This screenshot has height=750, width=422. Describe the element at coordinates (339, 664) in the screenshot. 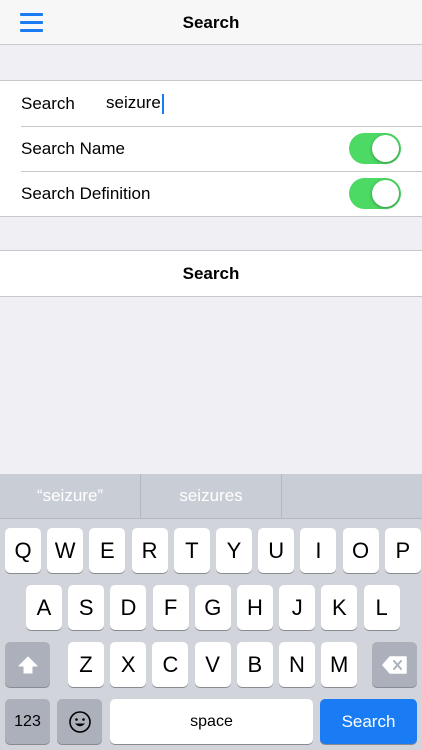

I see `letter-key: M` at that location.